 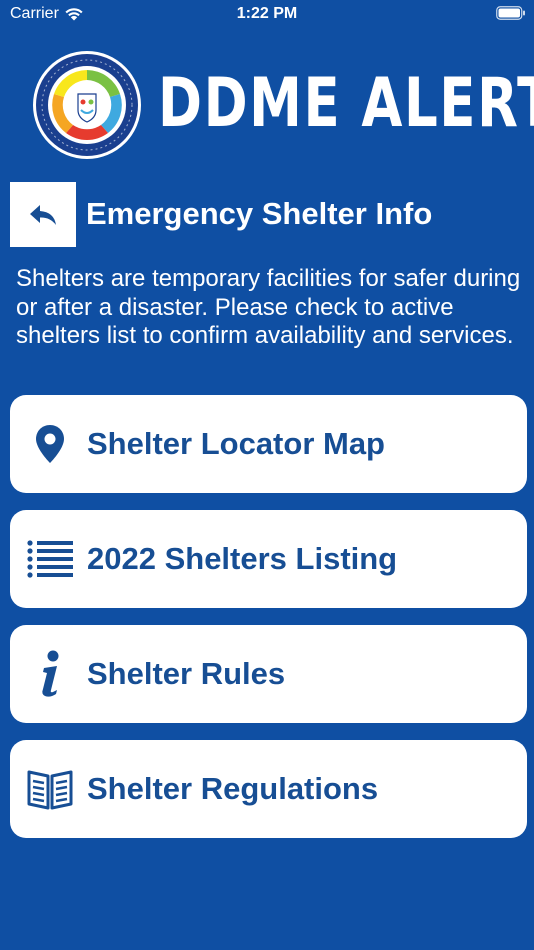 I want to click on back-arrow-icon, so click(x=43, y=214).